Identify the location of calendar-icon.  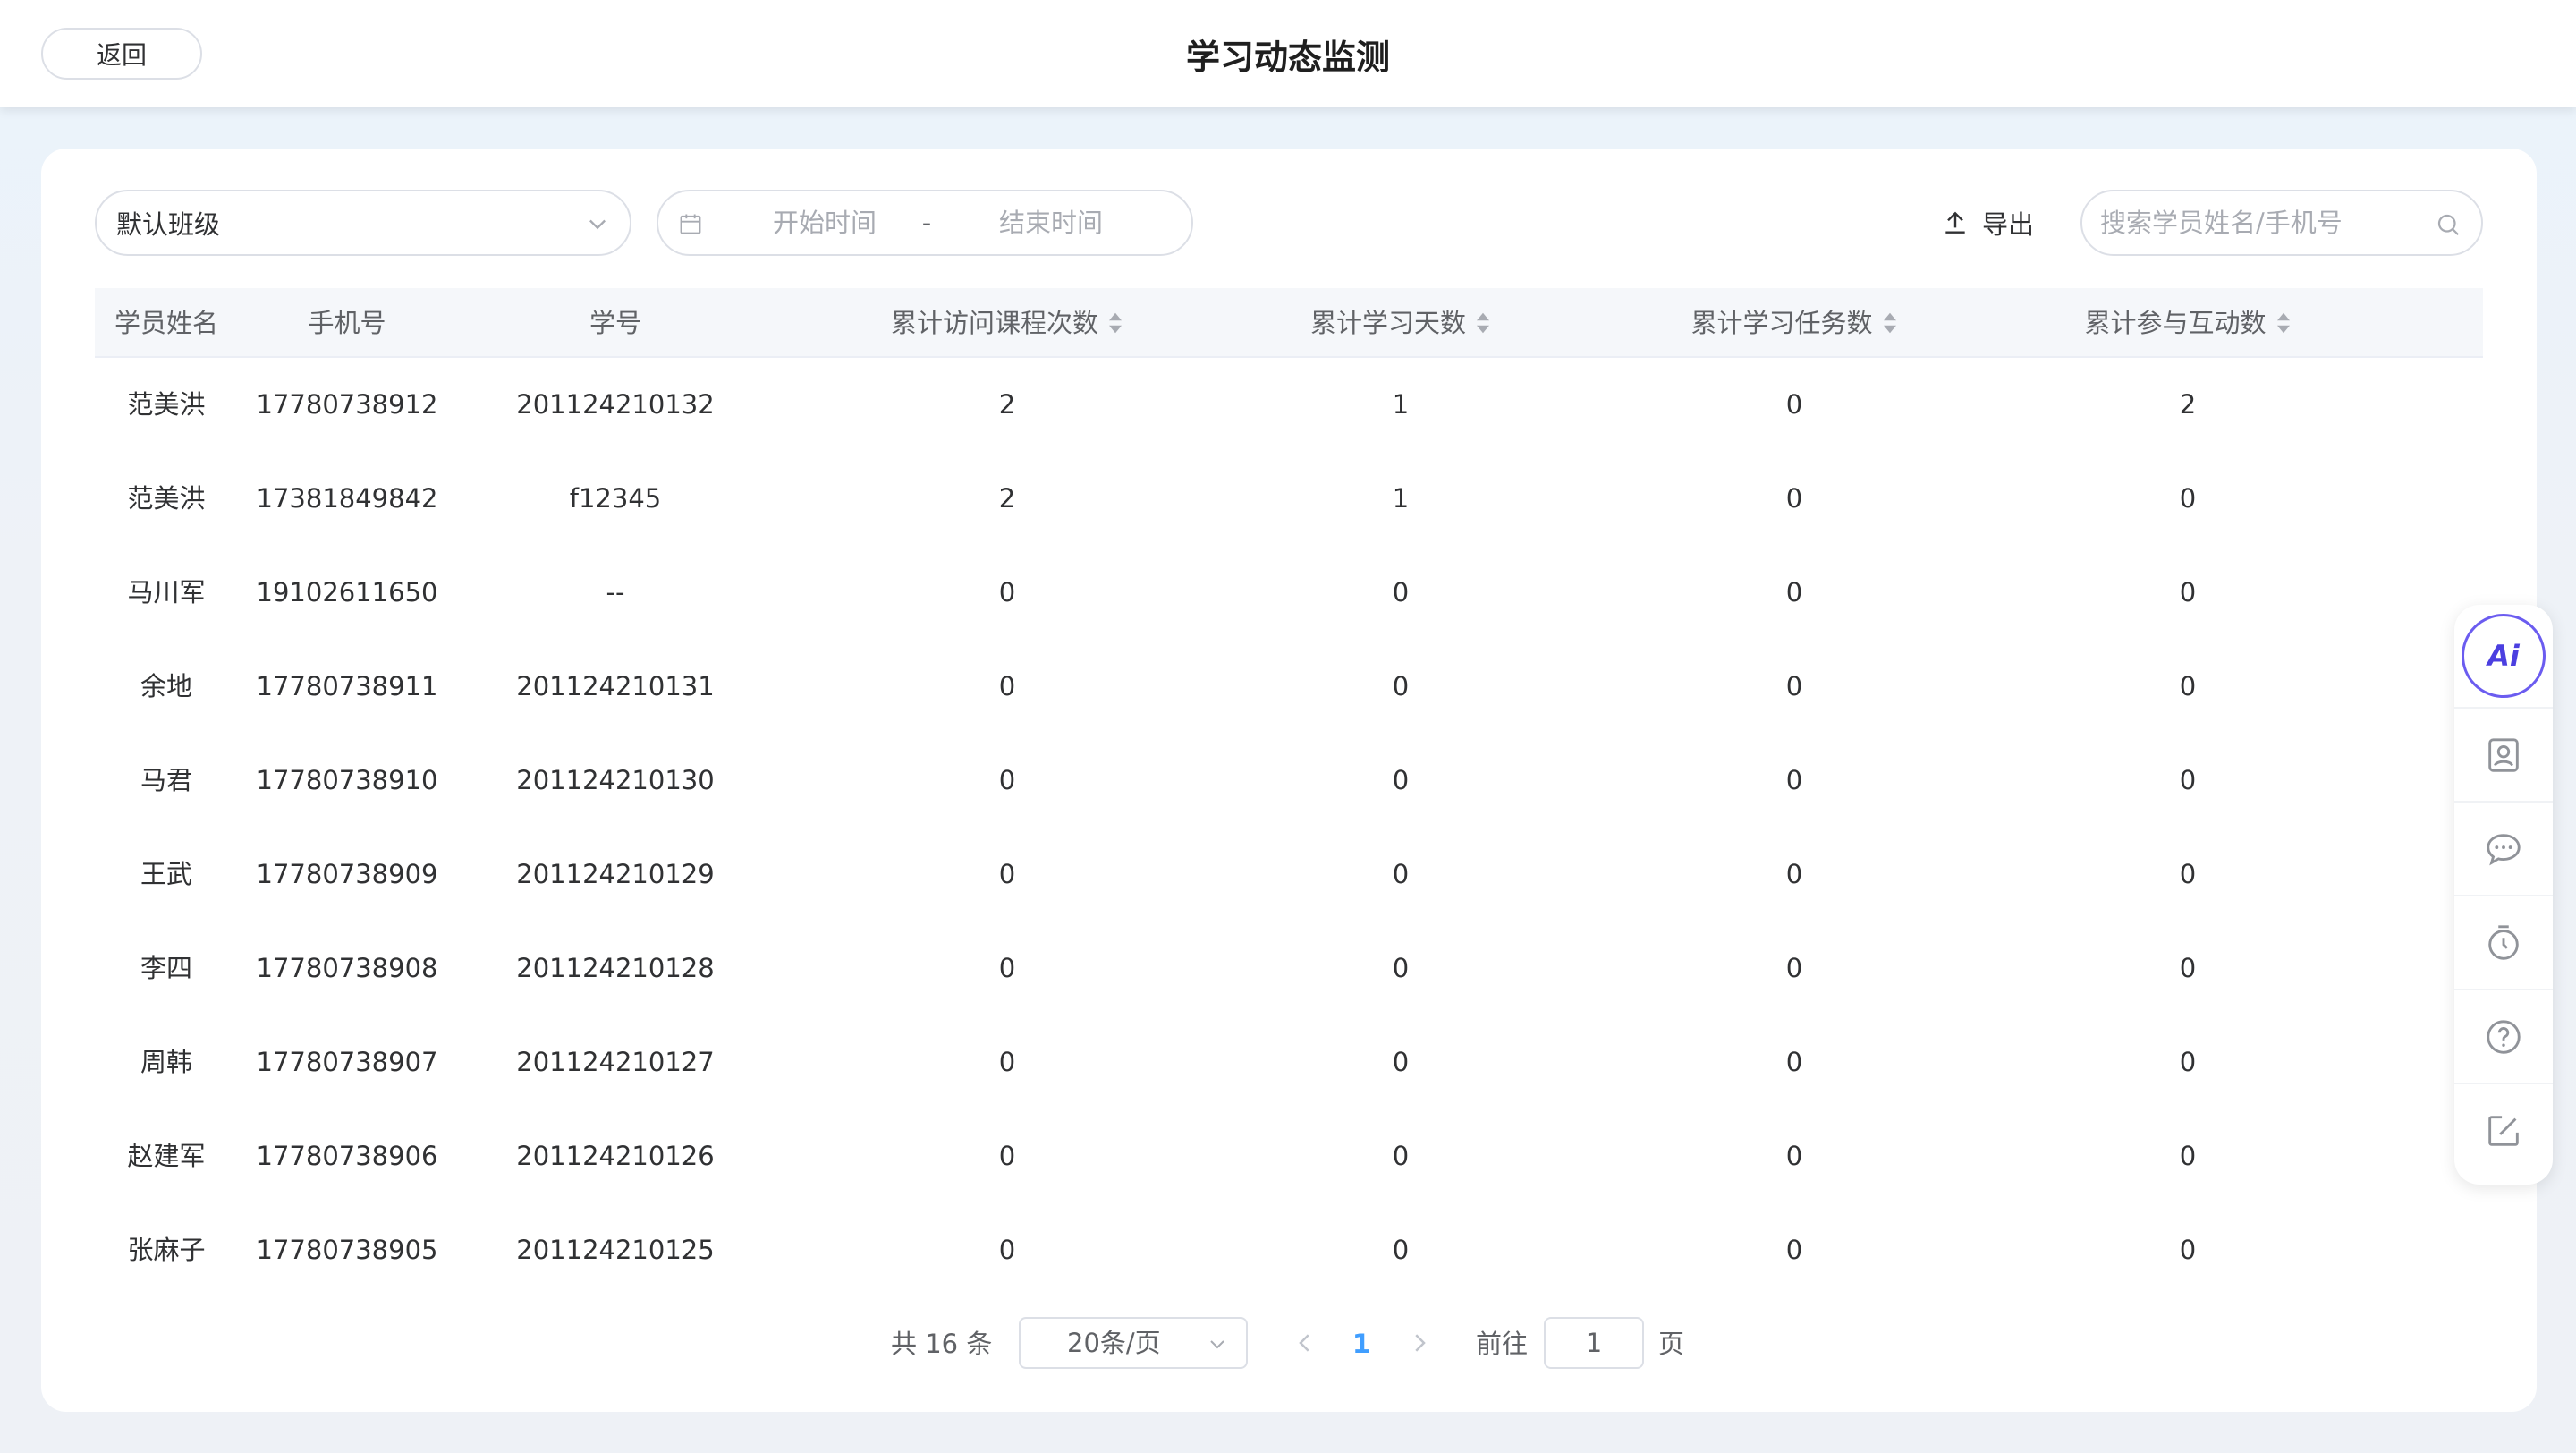
(690, 224).